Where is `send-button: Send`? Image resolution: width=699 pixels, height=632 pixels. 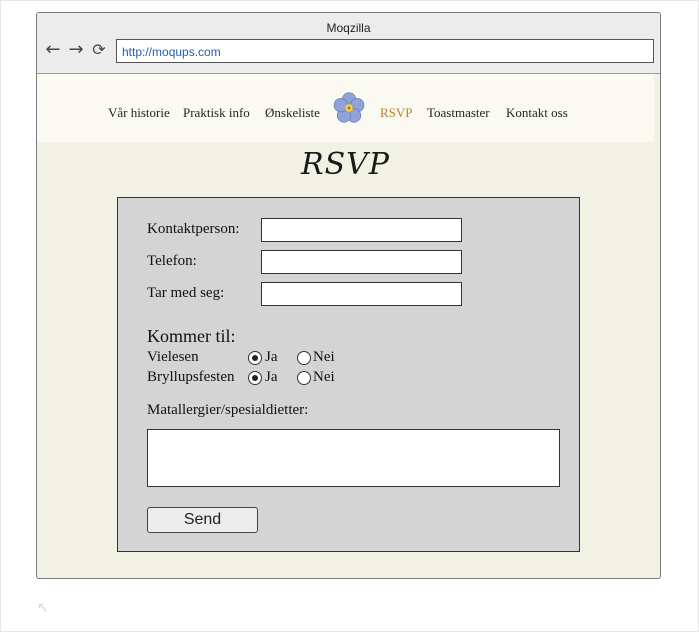
send-button: Send is located at coordinates (202, 520).